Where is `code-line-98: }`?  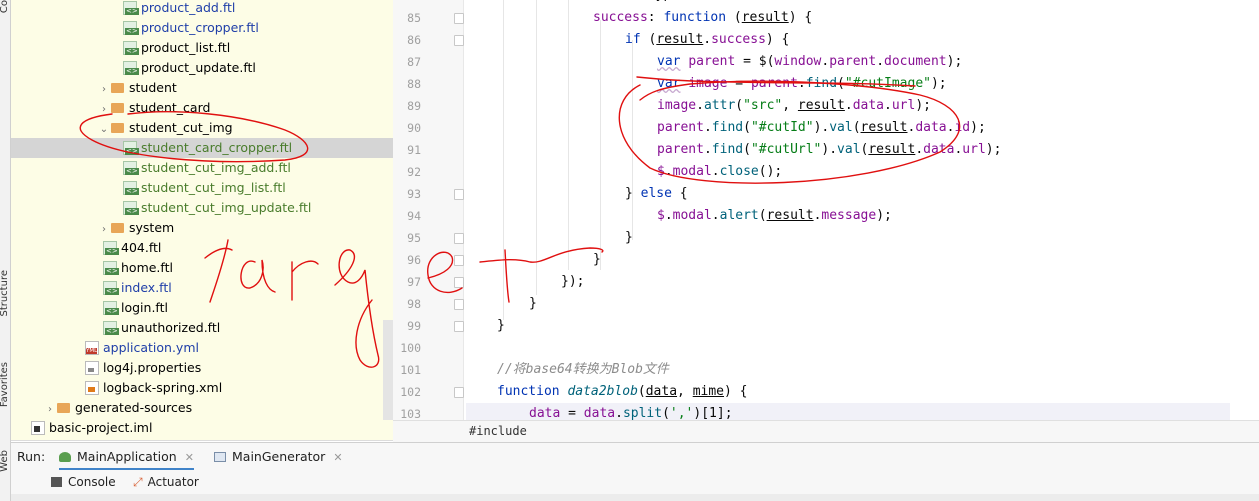 code-line-98: } is located at coordinates (533, 304).